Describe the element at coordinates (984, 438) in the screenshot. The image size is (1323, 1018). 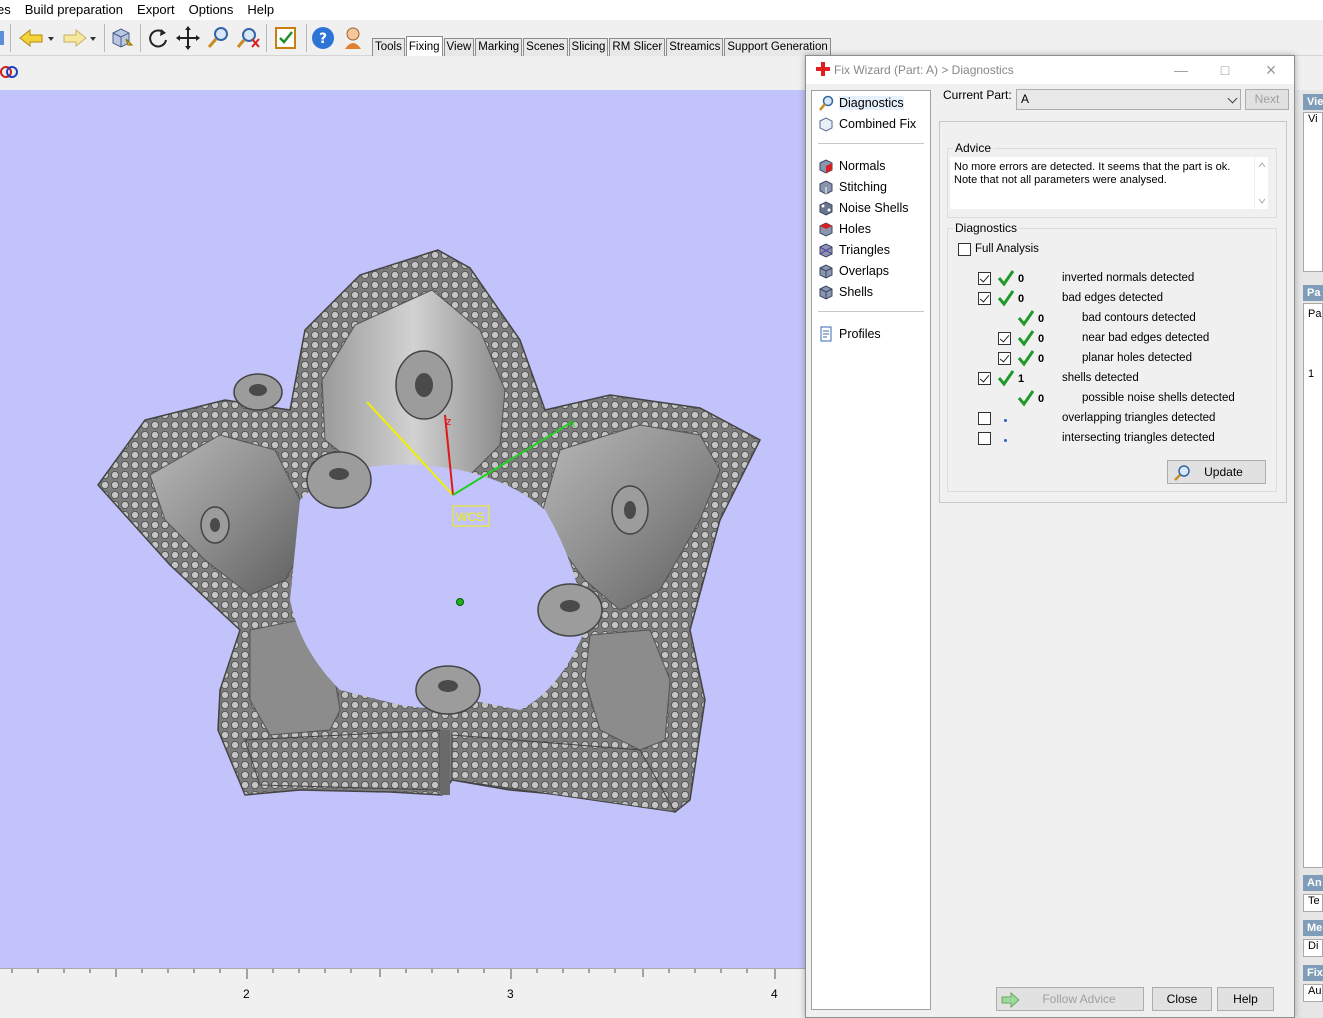
I see `intersecting-triangles-checkbox` at that location.